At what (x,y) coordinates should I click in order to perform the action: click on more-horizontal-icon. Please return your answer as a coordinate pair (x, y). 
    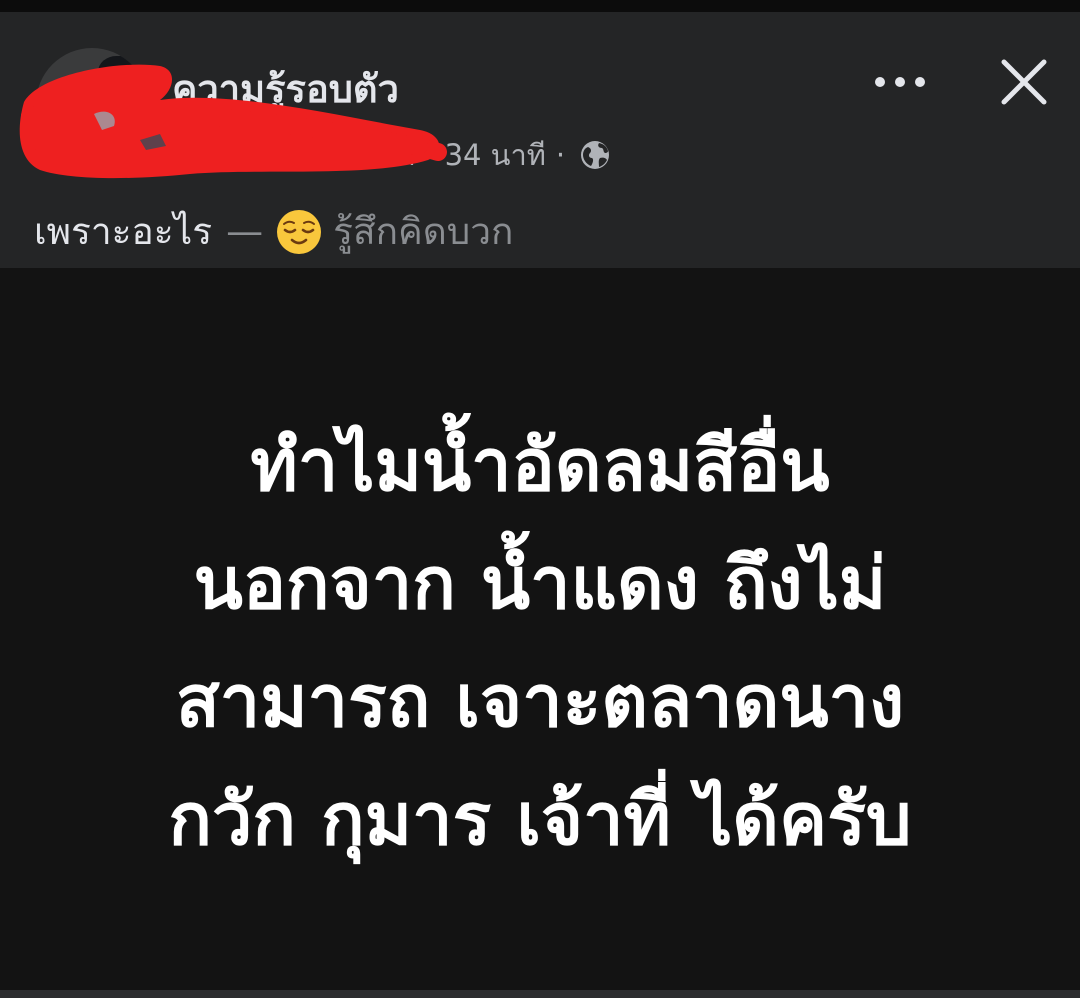
    Looking at the image, I should click on (900, 82).